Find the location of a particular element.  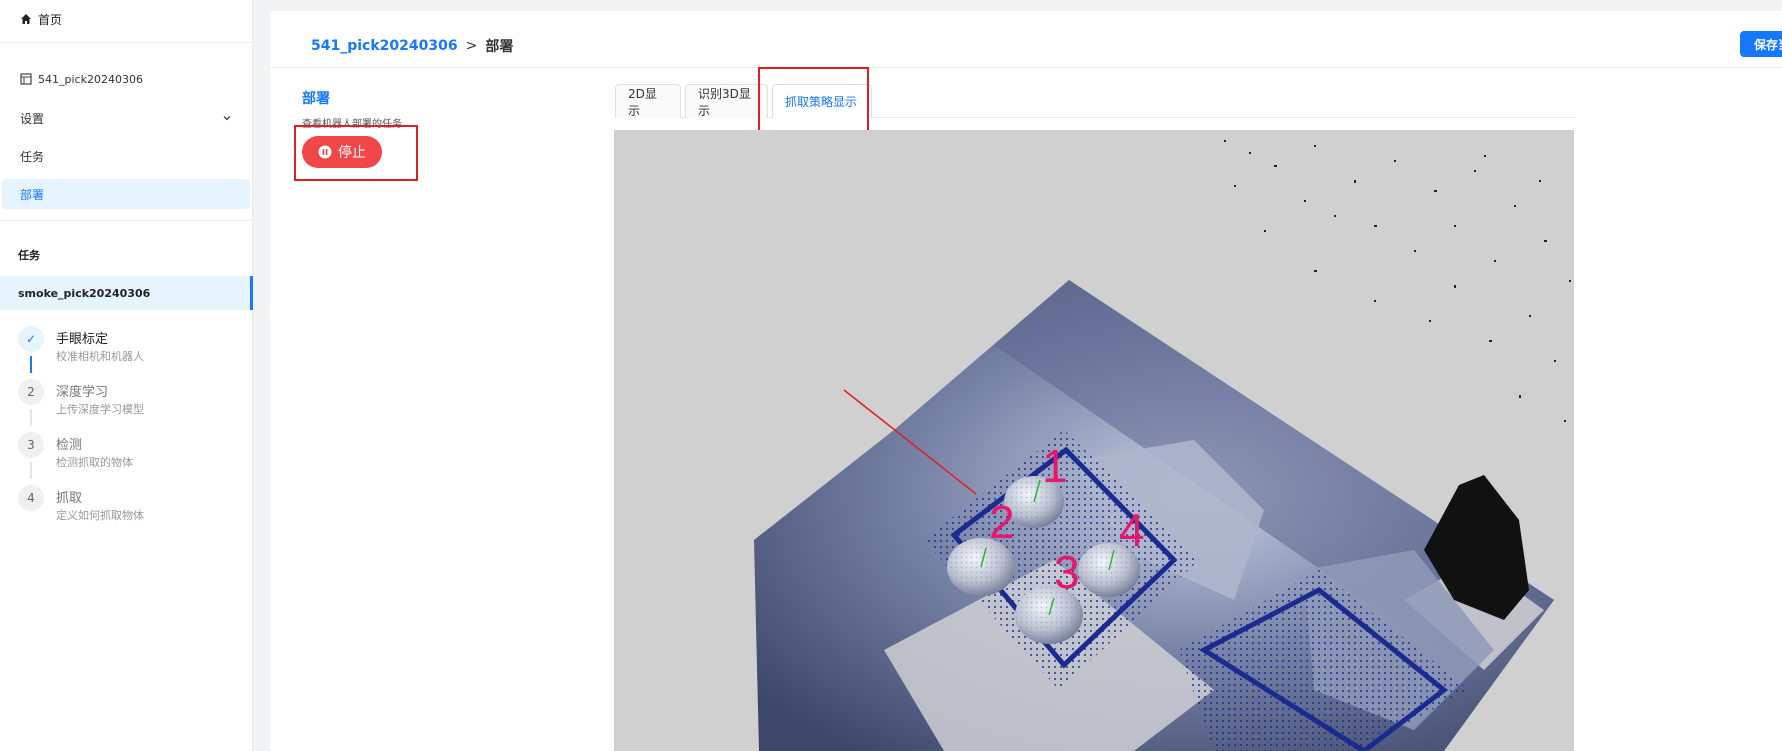

step-grasp: 4 抓取 定义如何抓取物体 is located at coordinates (133, 510).